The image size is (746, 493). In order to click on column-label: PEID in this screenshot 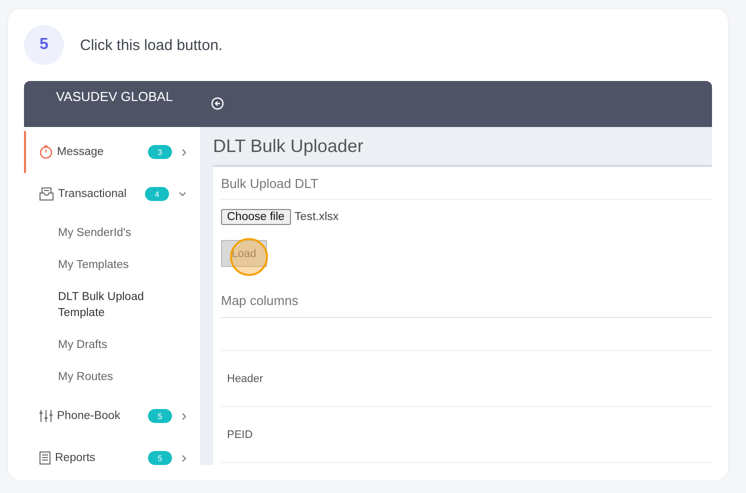, I will do `click(240, 434)`.